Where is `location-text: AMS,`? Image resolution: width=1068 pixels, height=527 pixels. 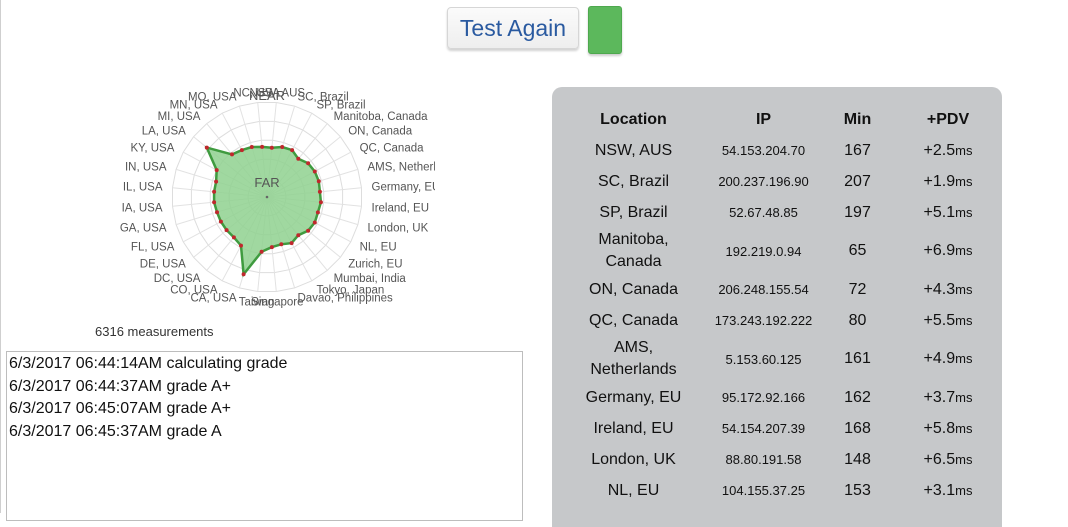 location-text: AMS, is located at coordinates (633, 347).